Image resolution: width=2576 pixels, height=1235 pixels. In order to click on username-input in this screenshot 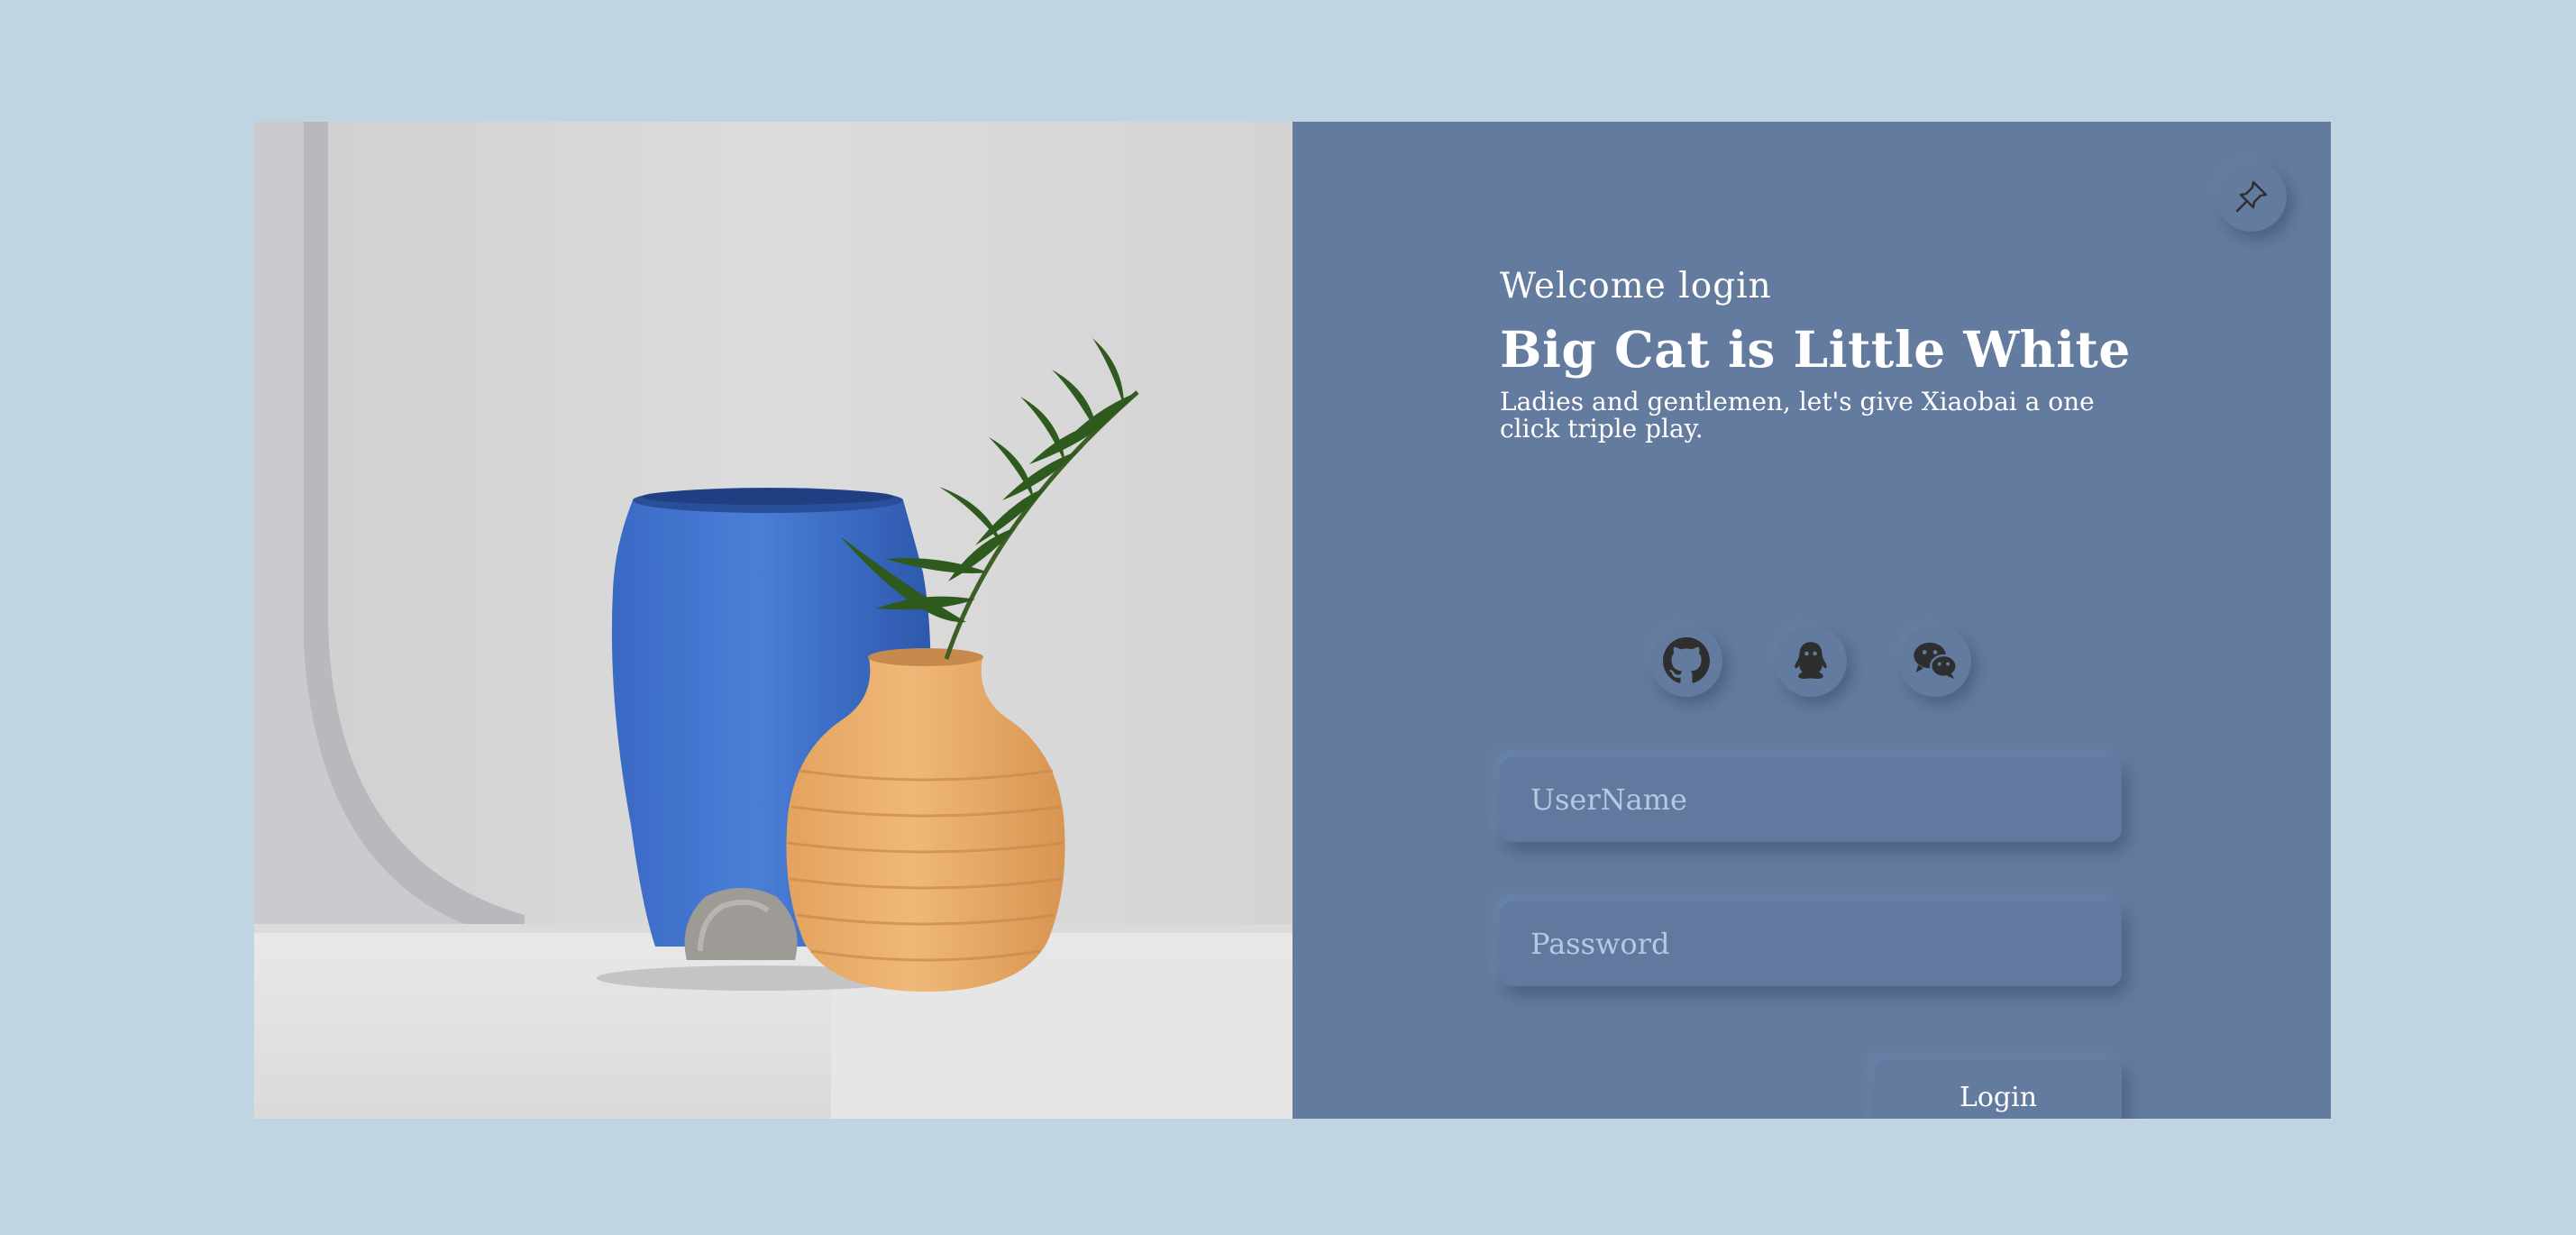, I will do `click(1811, 800)`.